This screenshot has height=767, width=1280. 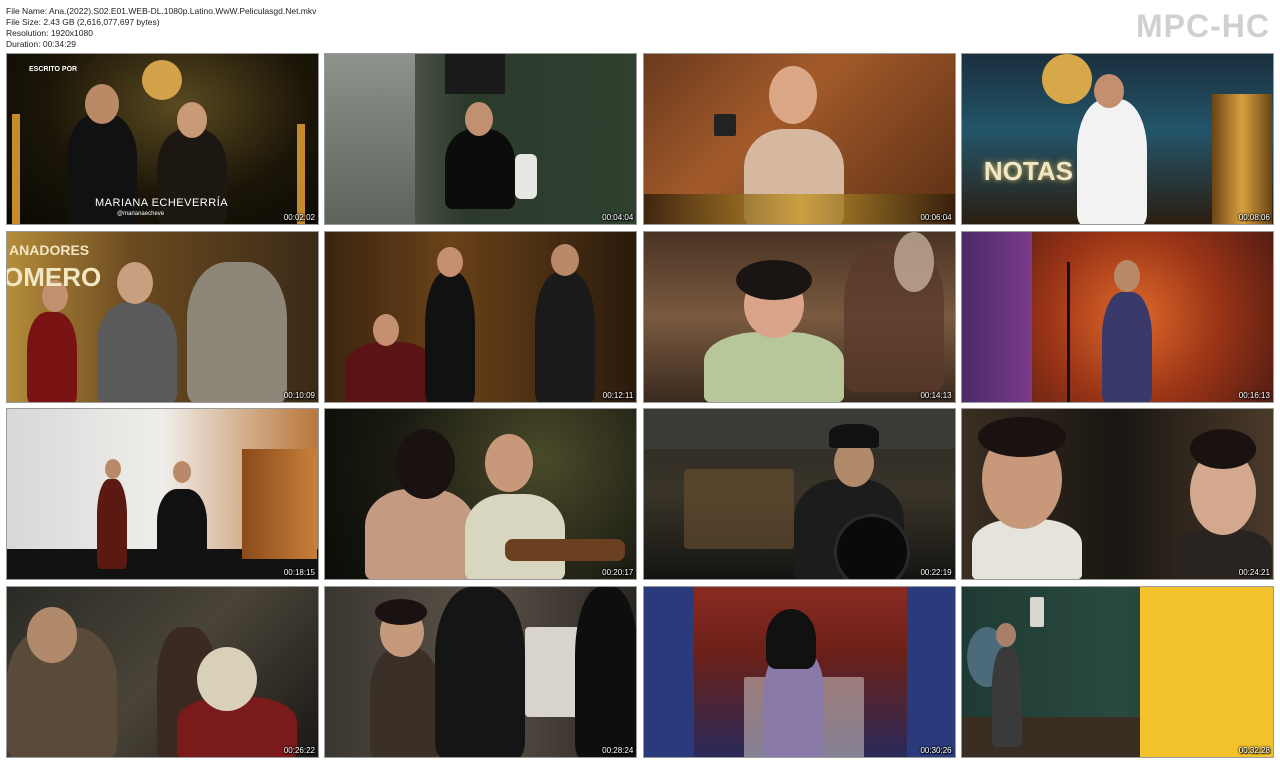 What do you see at coordinates (1206, 677) in the screenshot?
I see `credits-panel` at bounding box center [1206, 677].